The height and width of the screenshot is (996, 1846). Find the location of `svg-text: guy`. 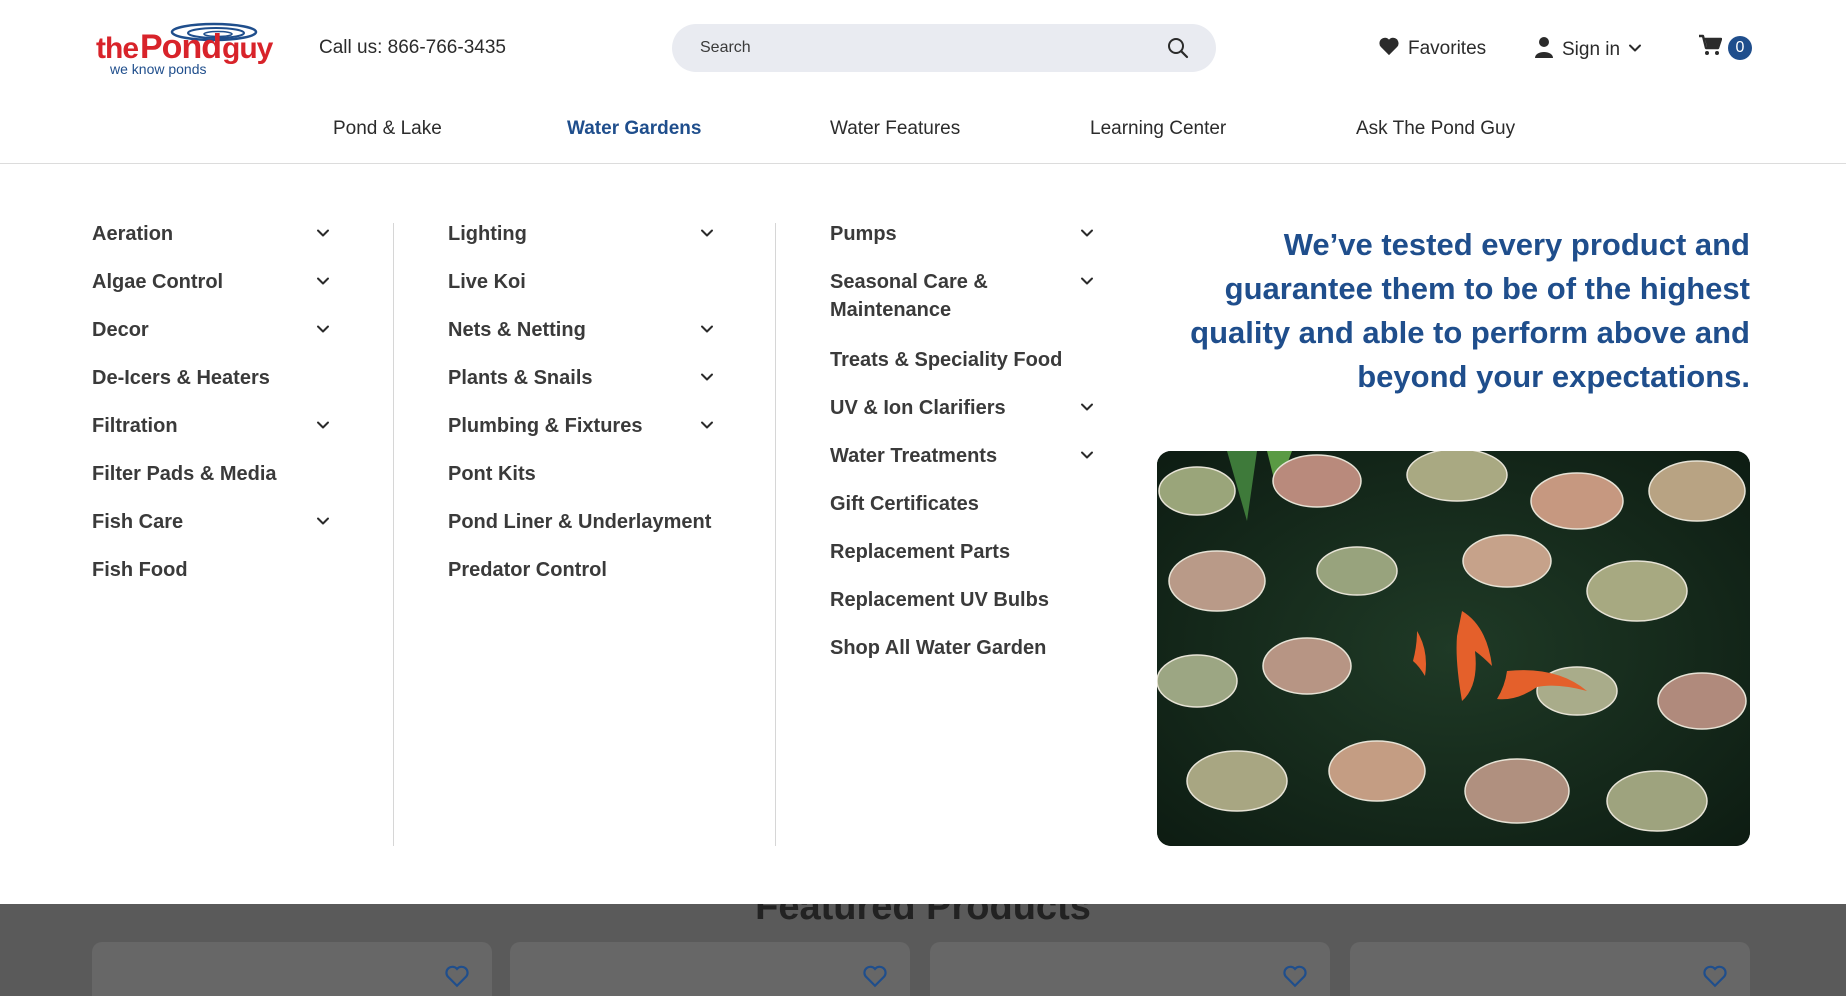

svg-text: guy is located at coordinates (248, 48).